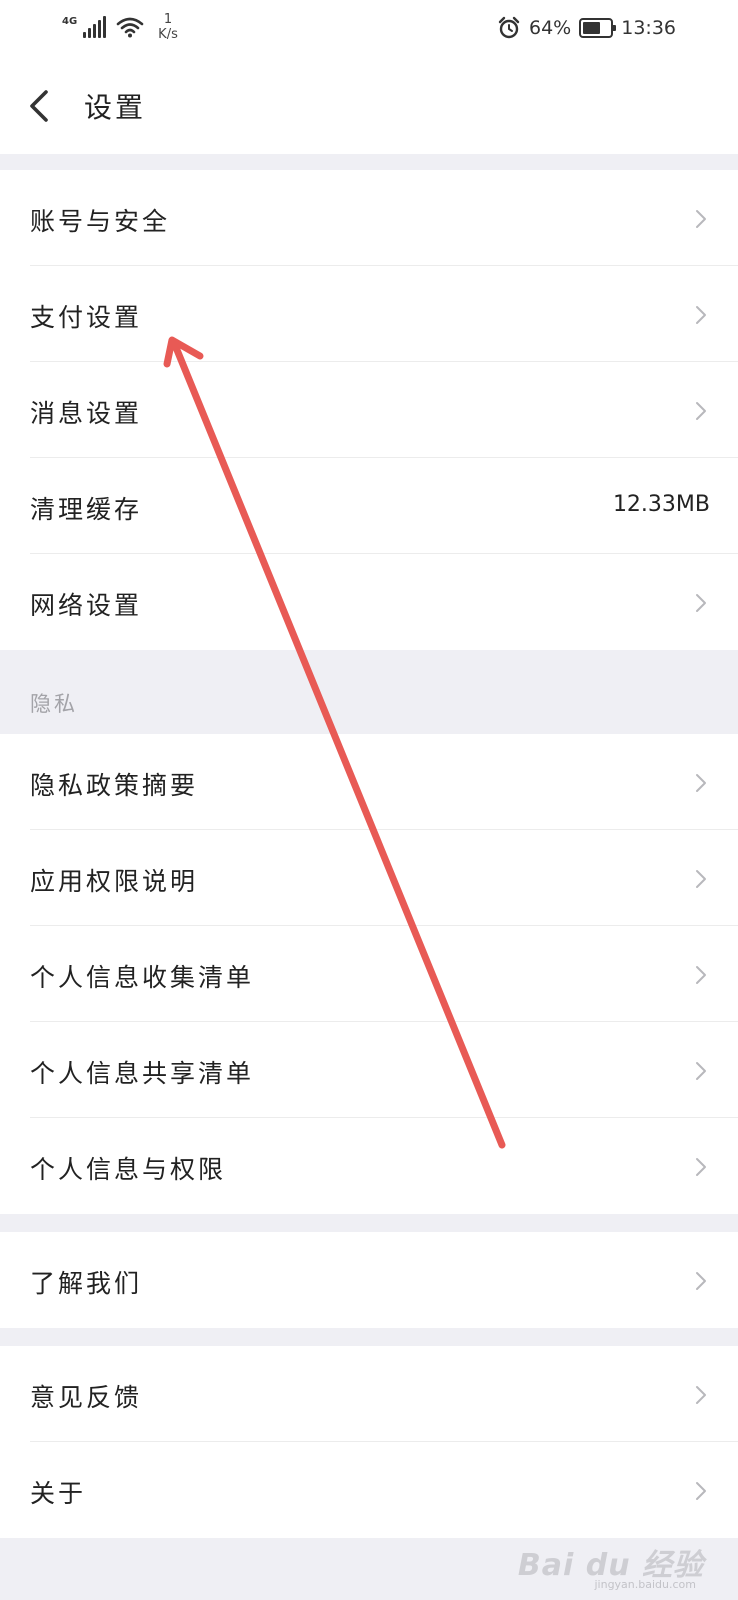 This screenshot has height=1600, width=738. Describe the element at coordinates (58, 1493) in the screenshot. I see `settings-item-label: 关于` at that location.